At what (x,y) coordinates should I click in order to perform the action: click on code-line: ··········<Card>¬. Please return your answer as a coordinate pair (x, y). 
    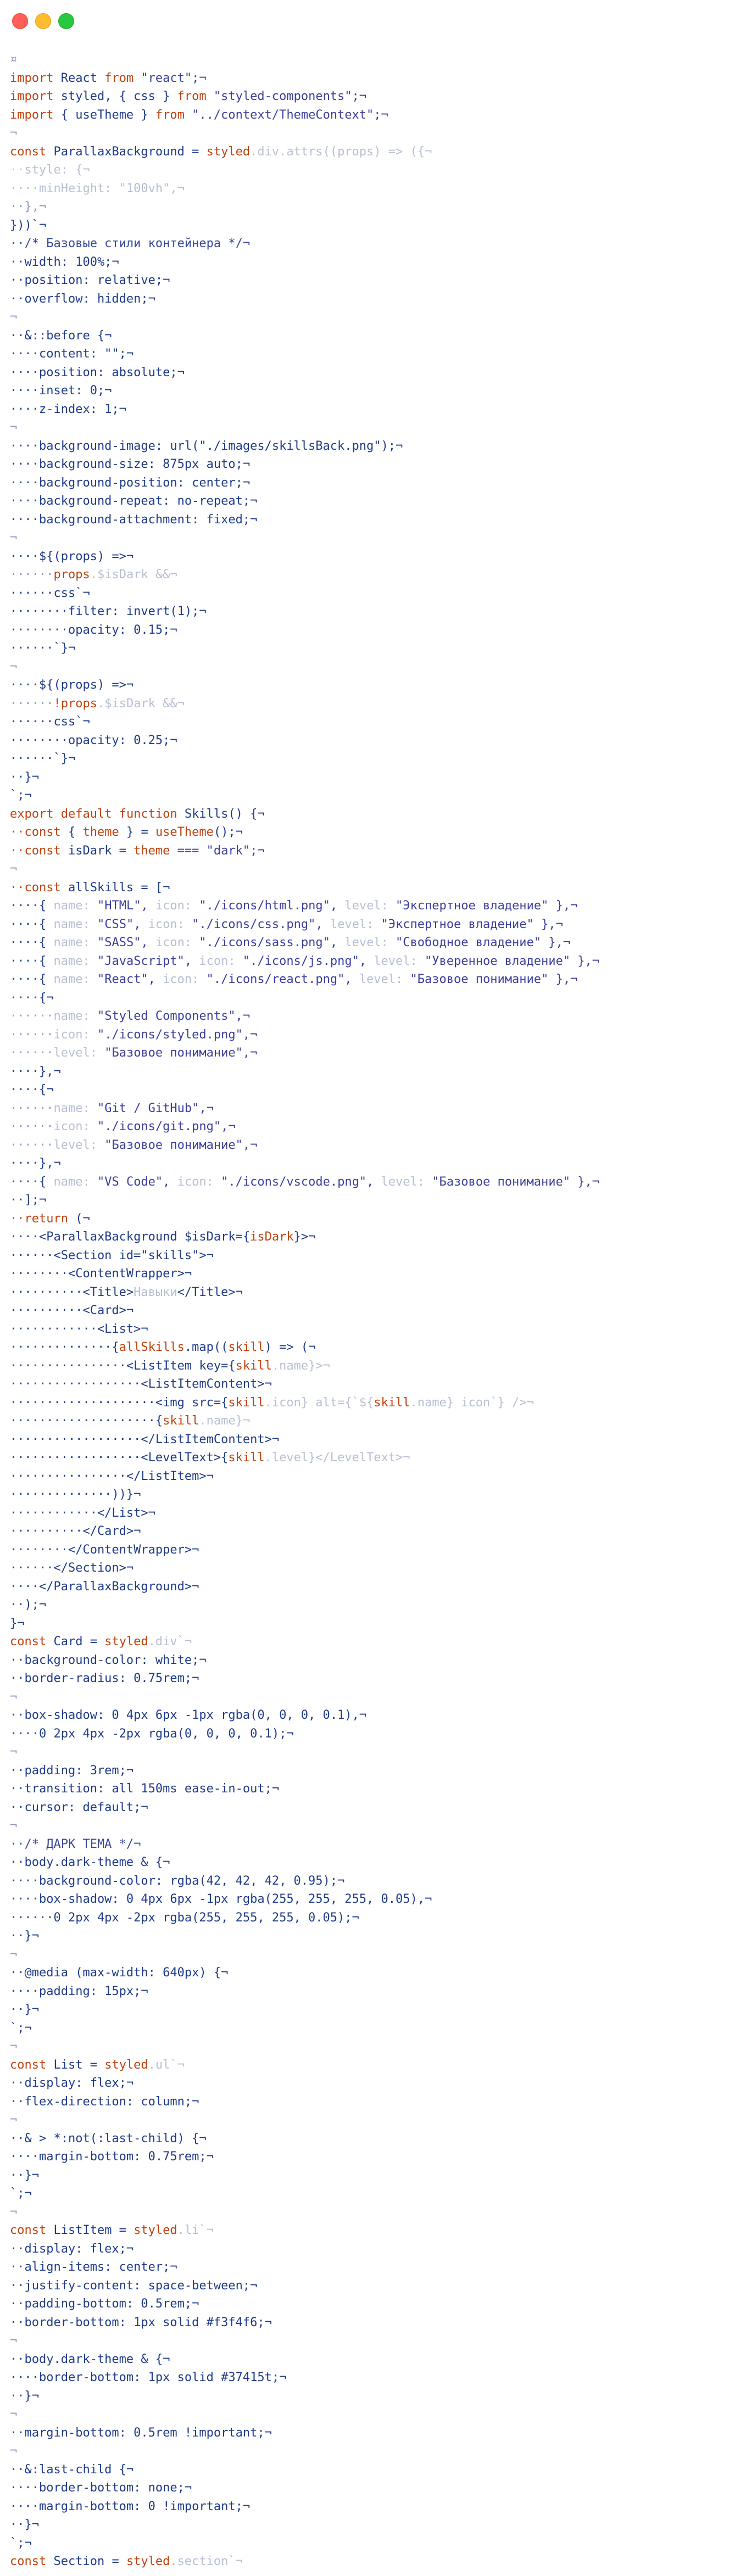
    Looking at the image, I should click on (378, 1310).